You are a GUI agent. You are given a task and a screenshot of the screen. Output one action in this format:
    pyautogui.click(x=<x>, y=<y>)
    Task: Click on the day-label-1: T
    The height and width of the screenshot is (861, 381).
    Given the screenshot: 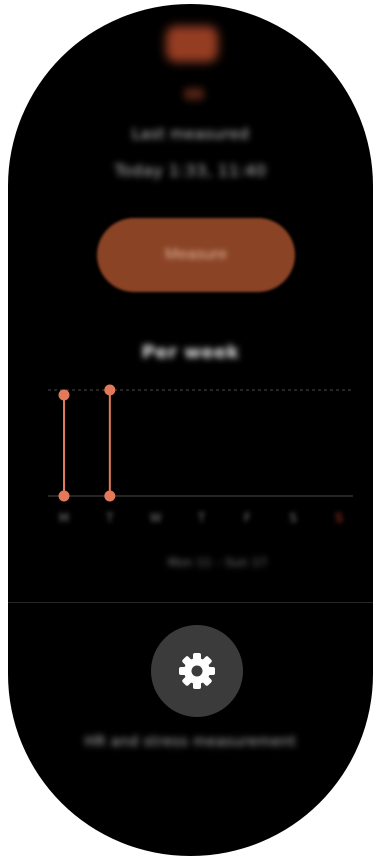 What is the action you would take?
    pyautogui.click(x=109, y=518)
    